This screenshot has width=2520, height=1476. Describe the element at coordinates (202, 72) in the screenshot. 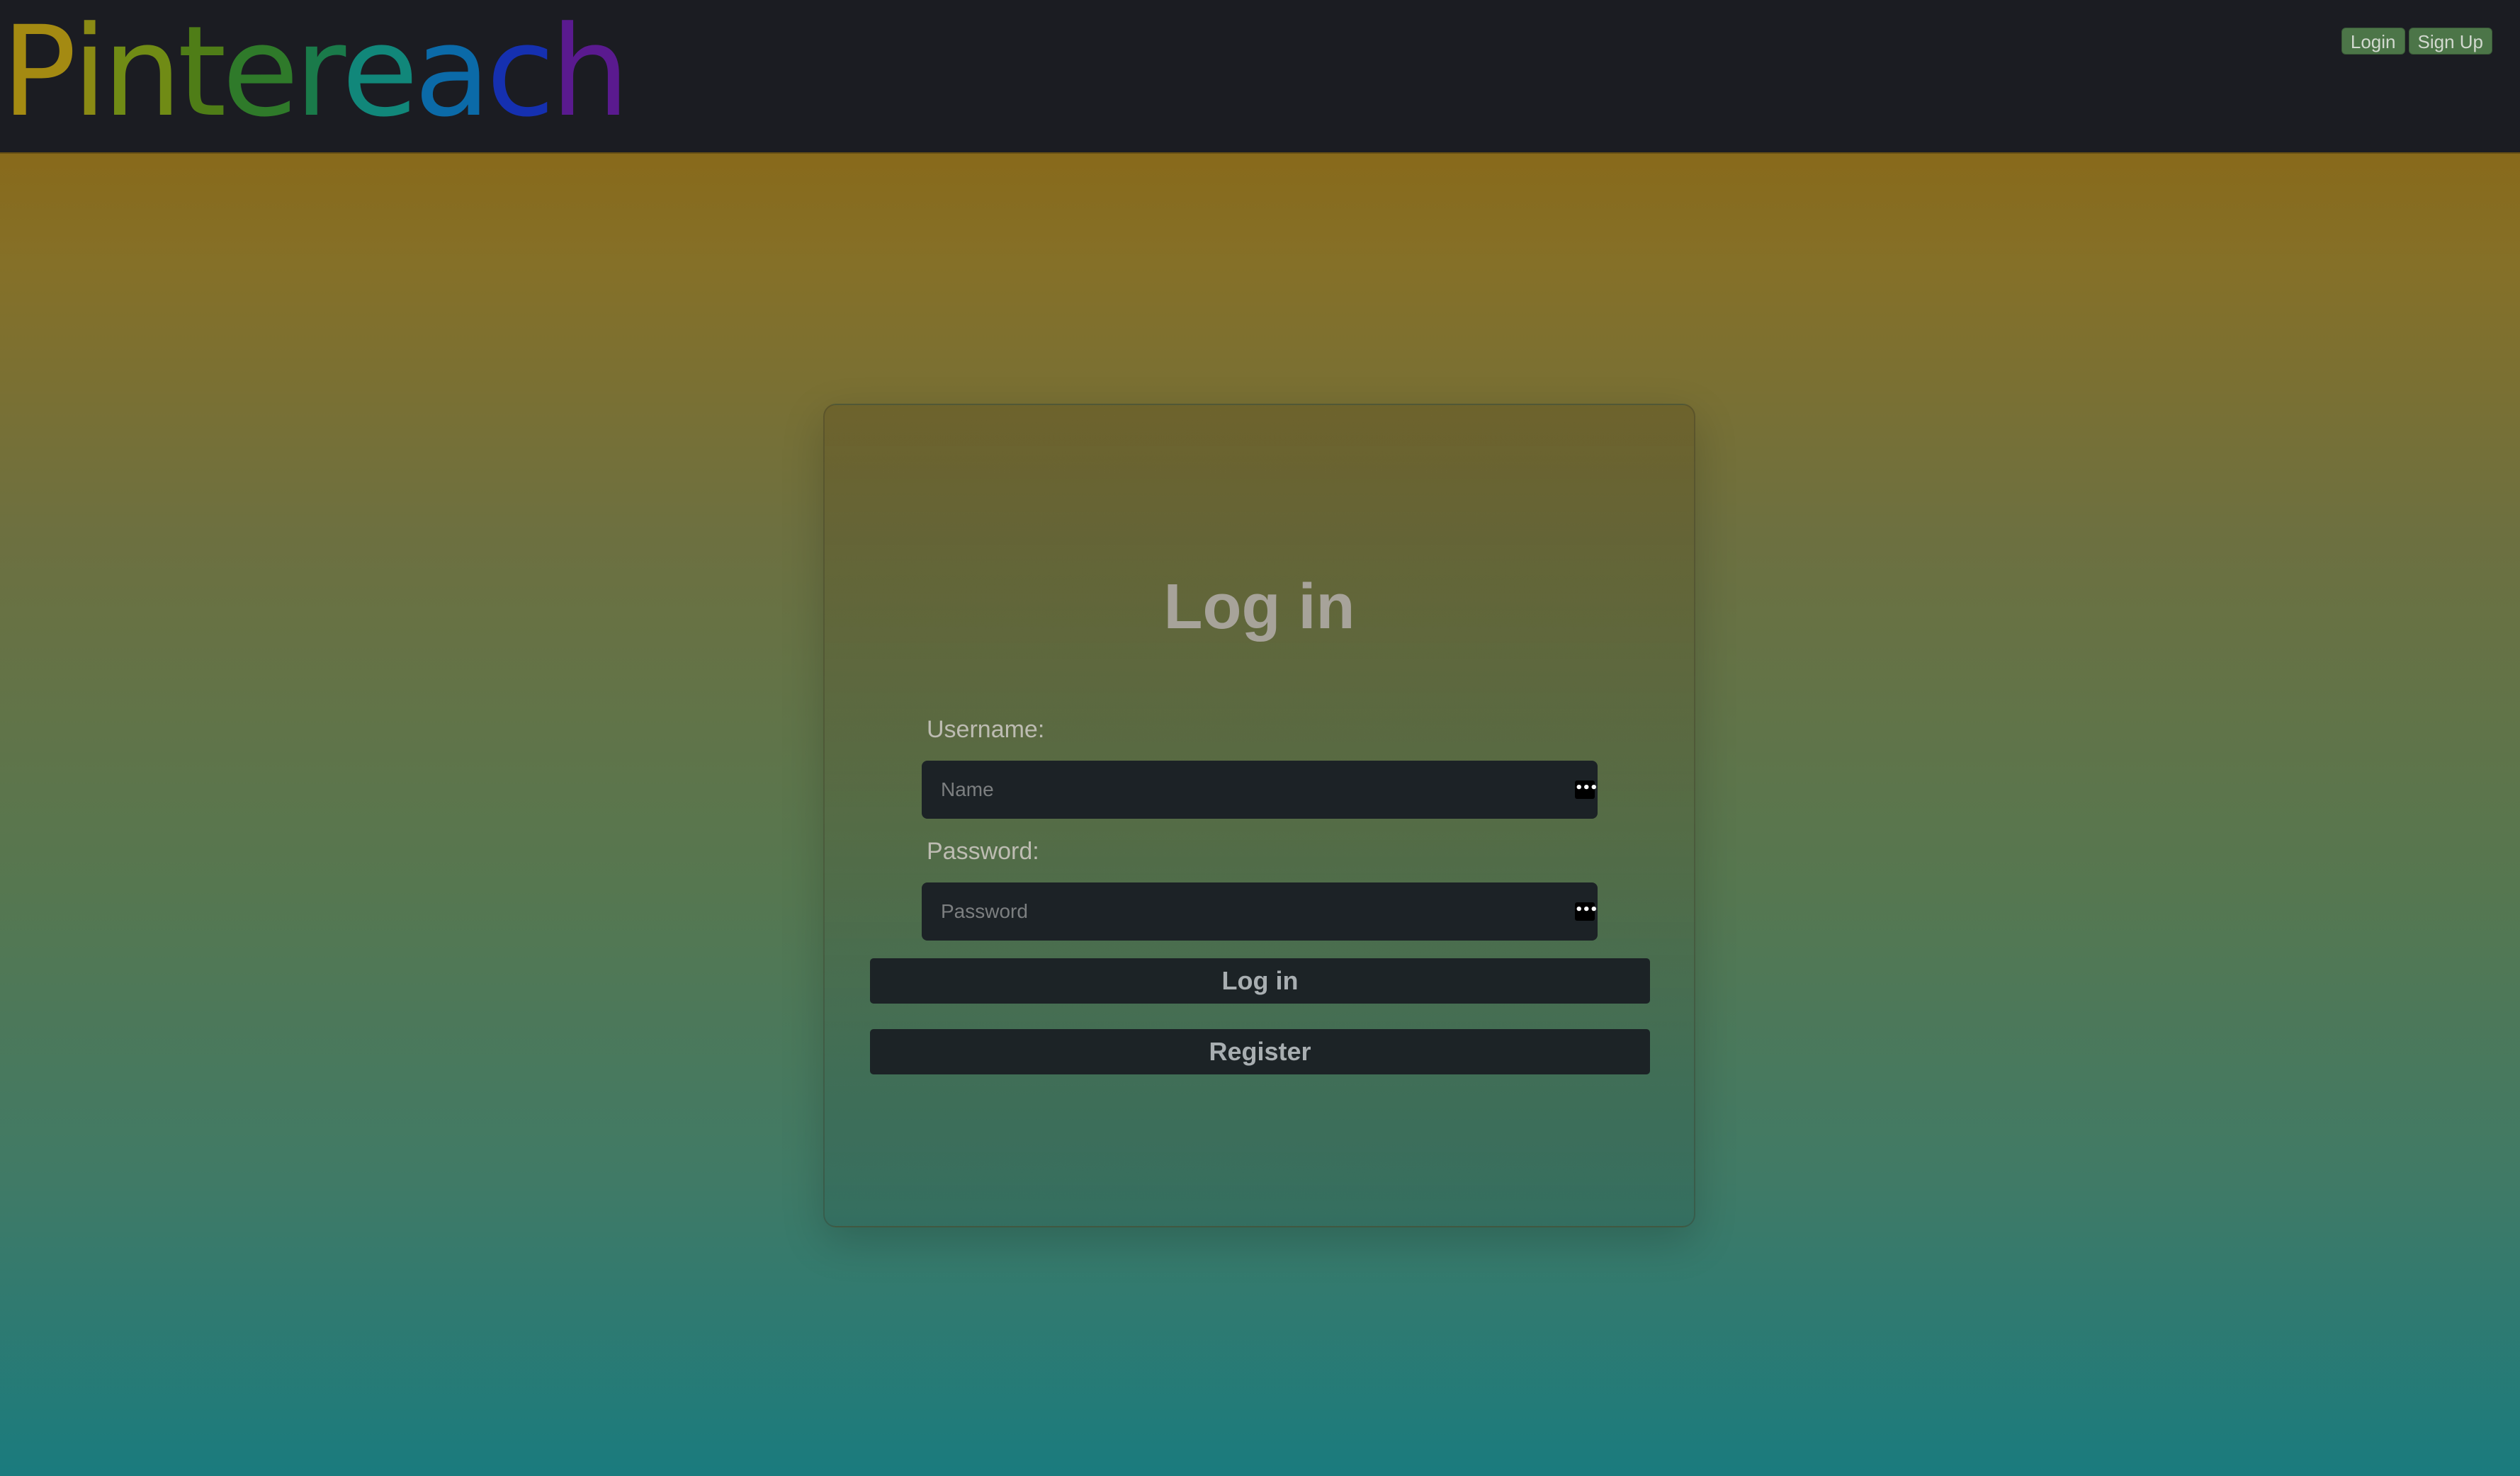

I see `logo-letter: t` at that location.